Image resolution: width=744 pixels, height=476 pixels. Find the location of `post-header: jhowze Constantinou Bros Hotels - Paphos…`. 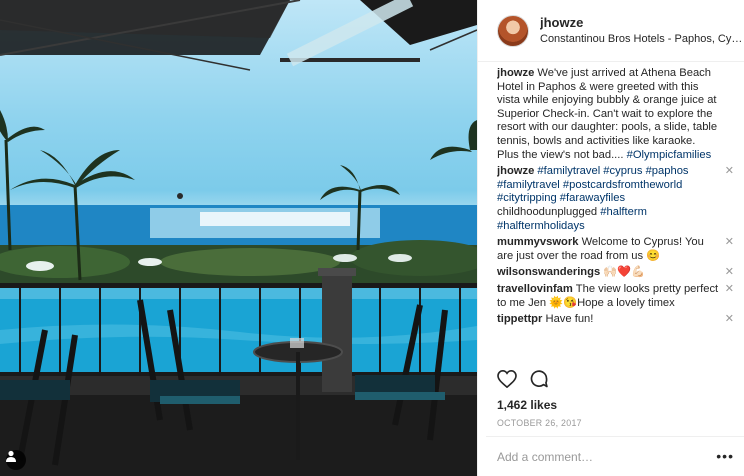

post-header: jhowze Constantinou Bros Hotels - Paphos… is located at coordinates (611, 31).